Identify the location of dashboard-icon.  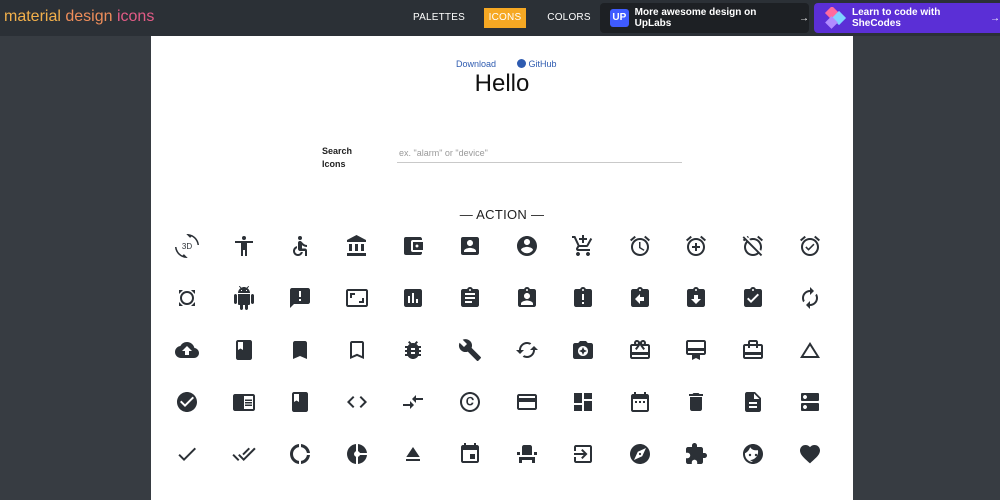
(583, 402).